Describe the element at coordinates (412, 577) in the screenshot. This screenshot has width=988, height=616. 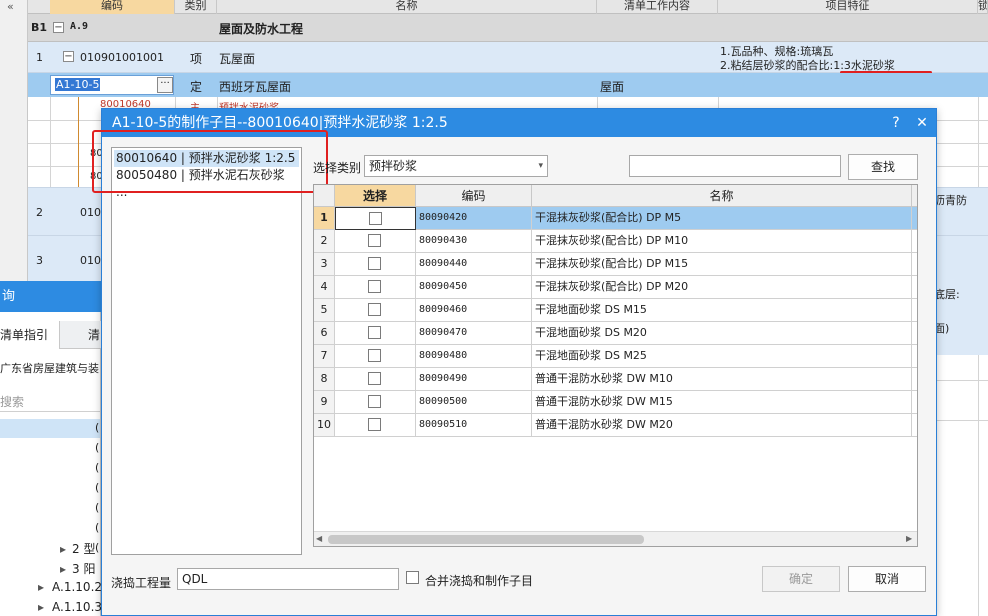
I see `merge-checkbox` at that location.